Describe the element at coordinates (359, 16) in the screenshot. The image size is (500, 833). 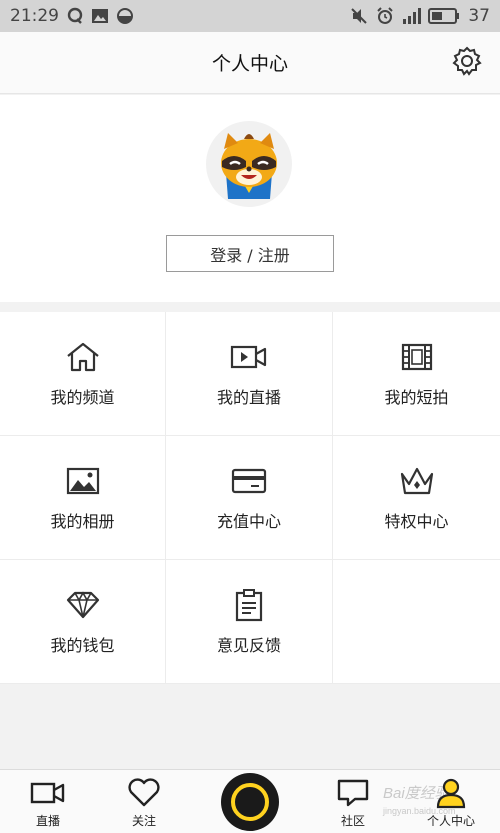
I see `mute-icon` at that location.